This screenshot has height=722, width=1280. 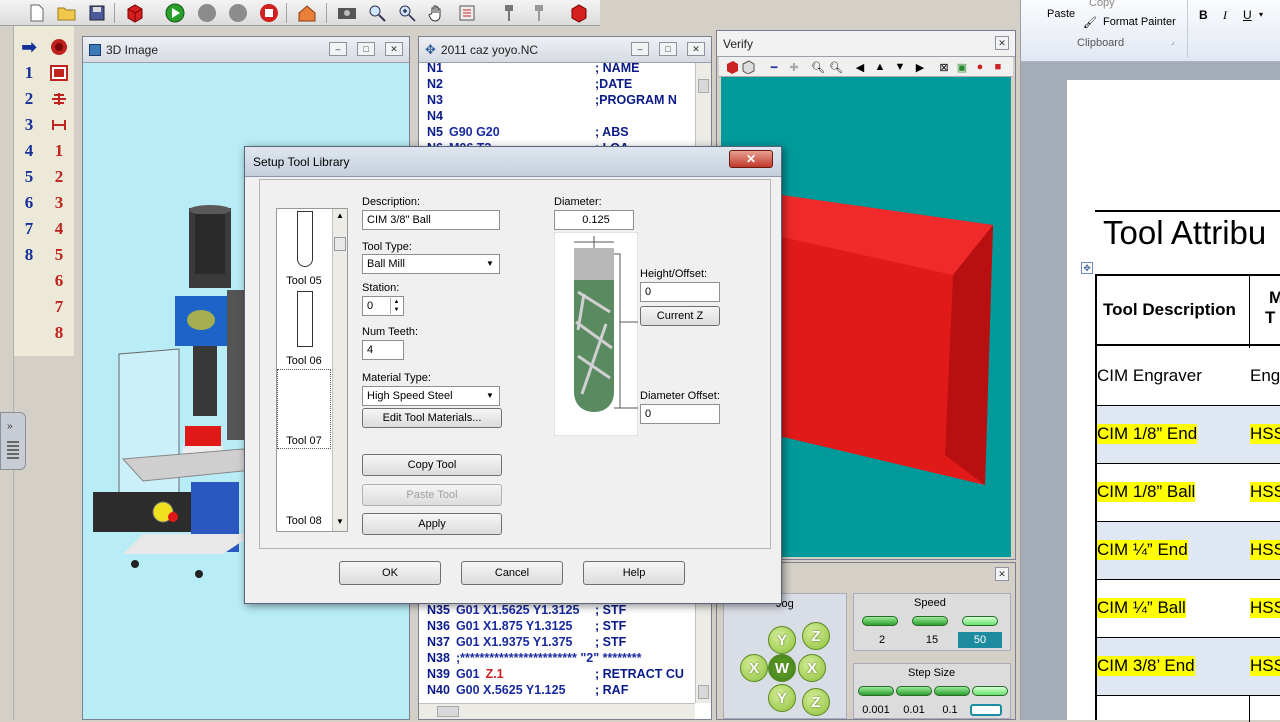 I want to click on tool-number-1: 1, so click(x=29, y=73).